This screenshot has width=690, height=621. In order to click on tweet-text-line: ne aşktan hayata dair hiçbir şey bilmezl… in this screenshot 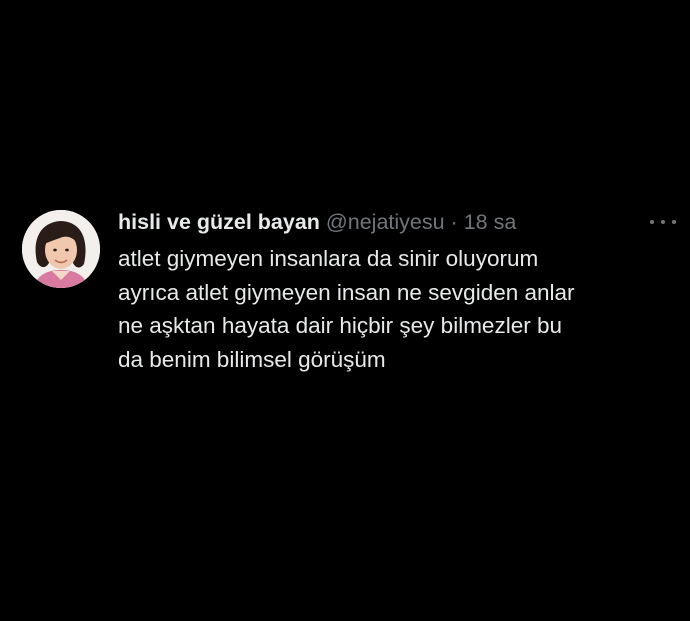, I will do `click(340, 325)`.